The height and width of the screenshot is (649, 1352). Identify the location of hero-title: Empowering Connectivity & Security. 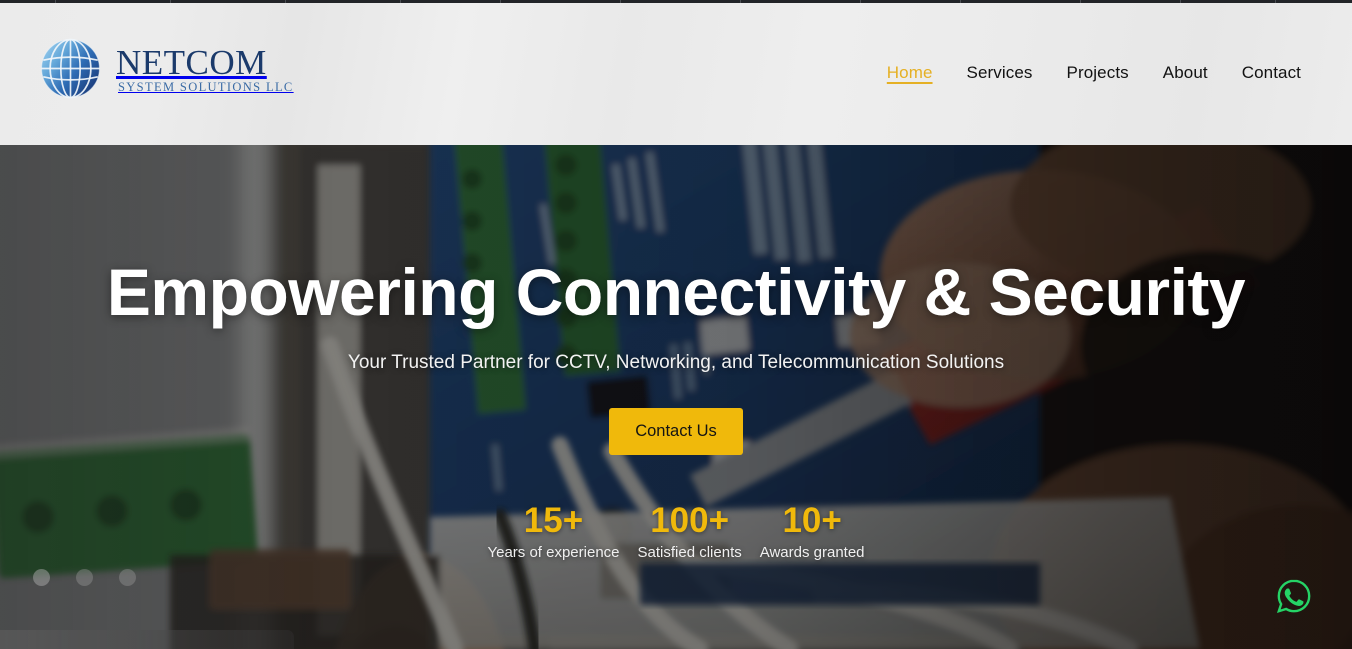
(676, 292).